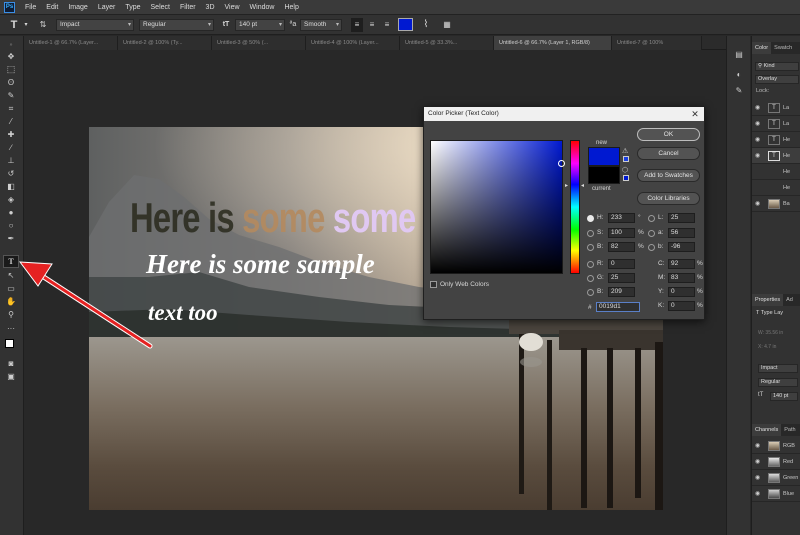 This screenshot has width=800, height=535. I want to click on hue-radio, so click(590, 218).